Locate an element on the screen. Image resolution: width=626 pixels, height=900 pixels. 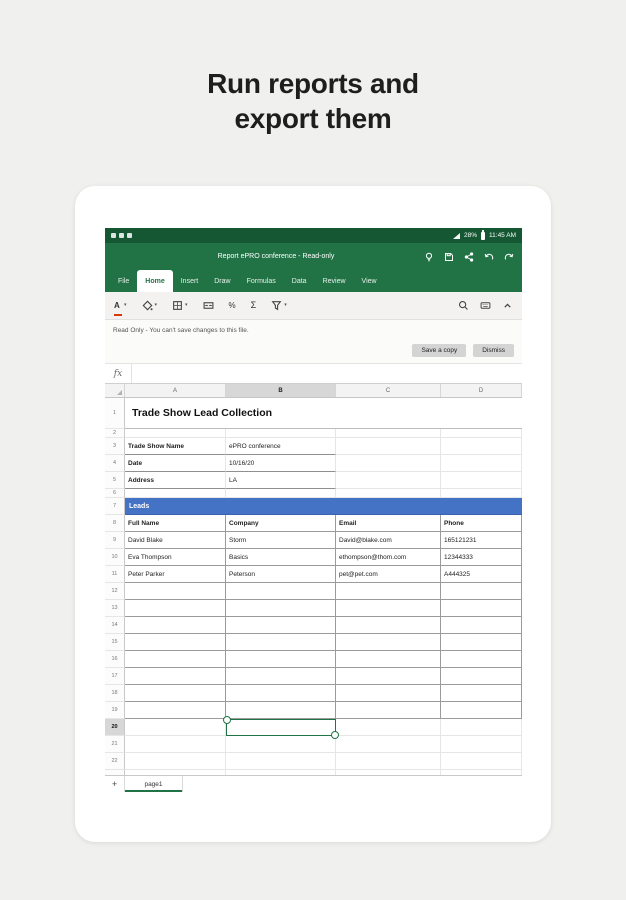
cell: Trade Show Name is located at coordinates (175, 446).